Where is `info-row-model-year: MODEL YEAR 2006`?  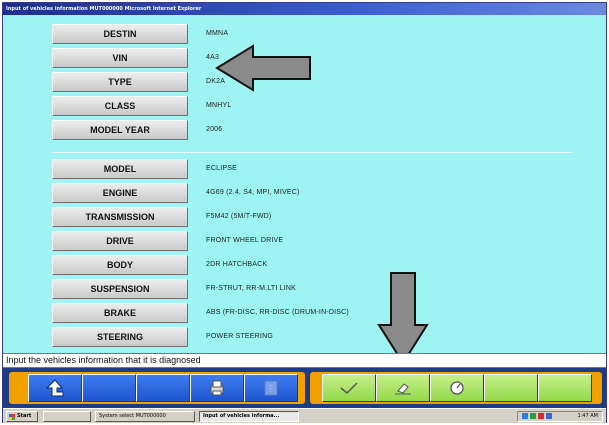 info-row-model-year: MODEL YEAR 2006 is located at coordinates (312, 130).